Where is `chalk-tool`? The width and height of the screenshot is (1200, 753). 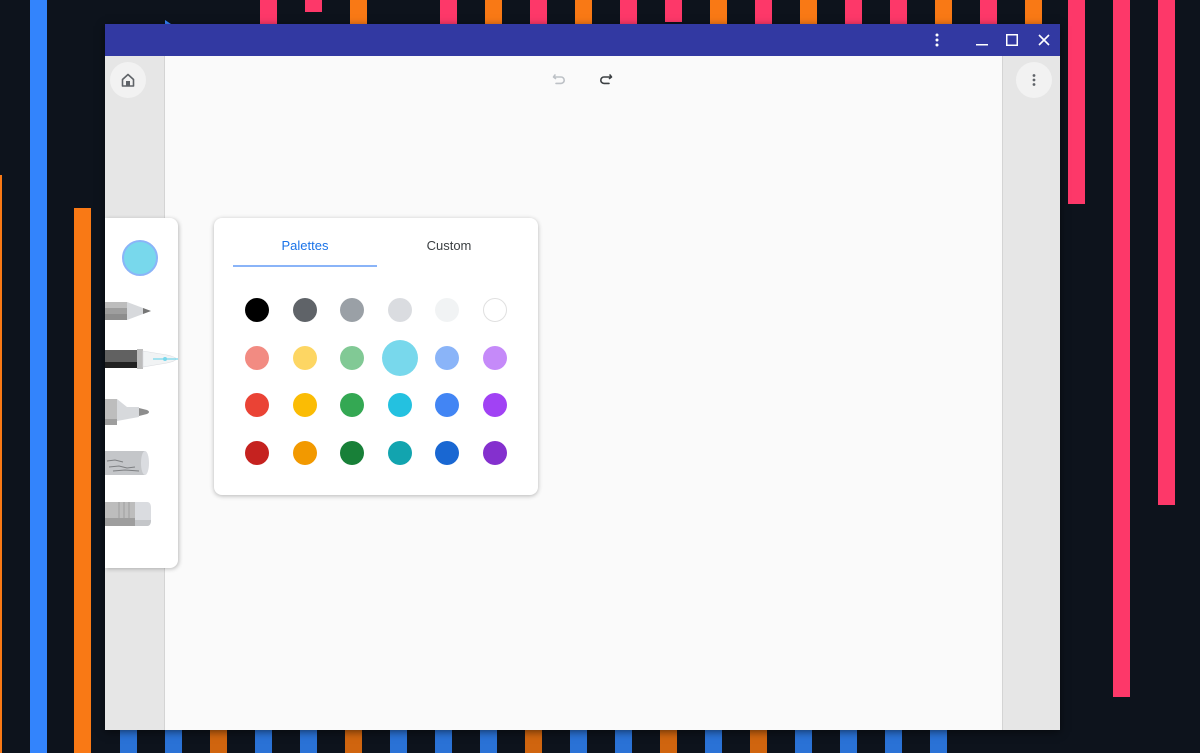
chalk-tool is located at coordinates (141, 463).